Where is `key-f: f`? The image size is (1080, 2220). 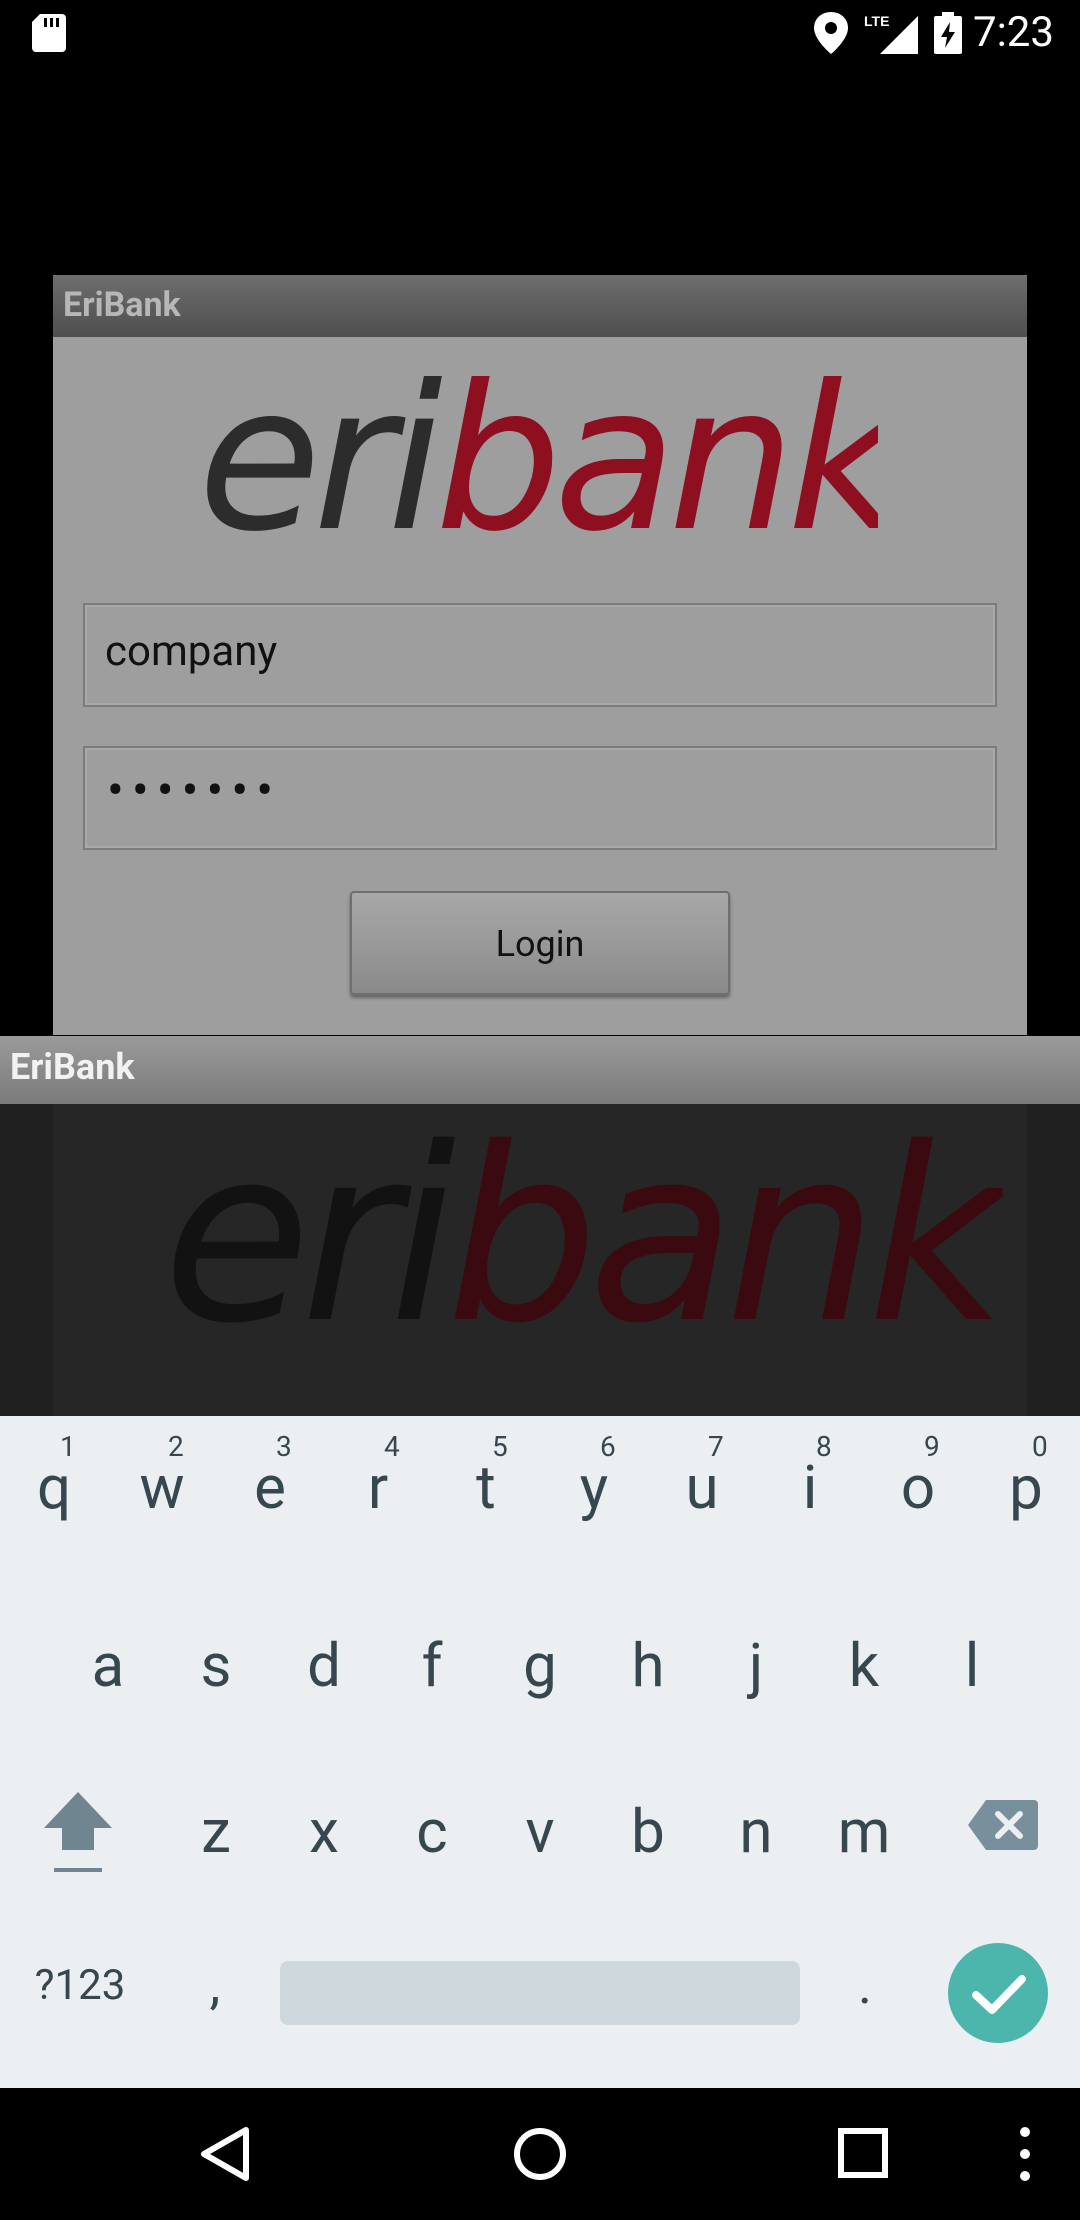 key-f: f is located at coordinates (432, 1710).